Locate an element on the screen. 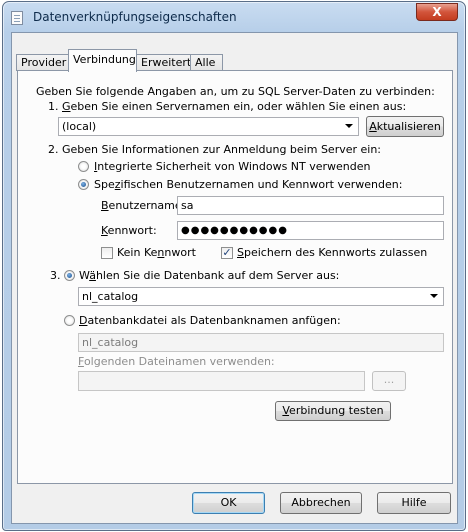 Image resolution: width=468 pixels, height=532 pixels. ok-button: OK is located at coordinates (228, 503).